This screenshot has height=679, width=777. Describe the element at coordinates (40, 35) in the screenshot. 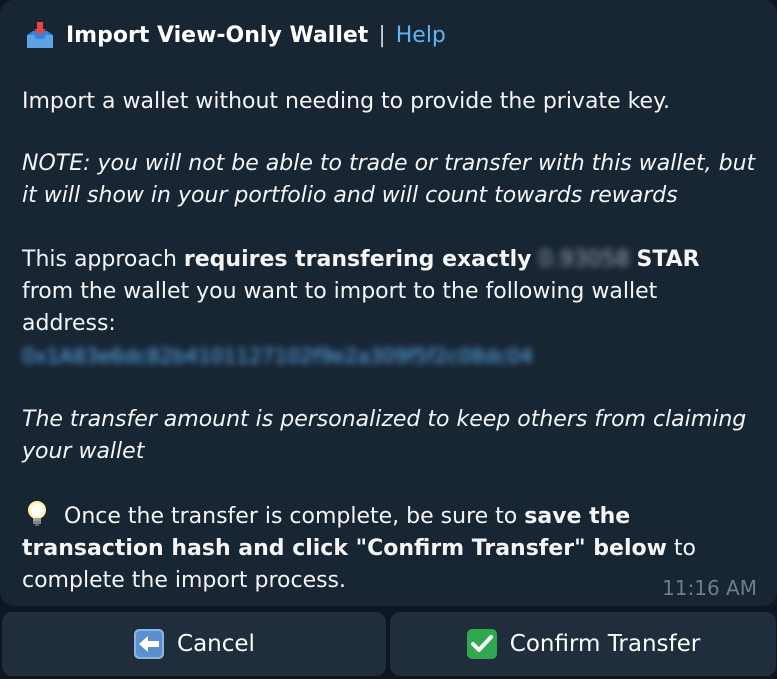

I see `inbox-tray-icon` at that location.